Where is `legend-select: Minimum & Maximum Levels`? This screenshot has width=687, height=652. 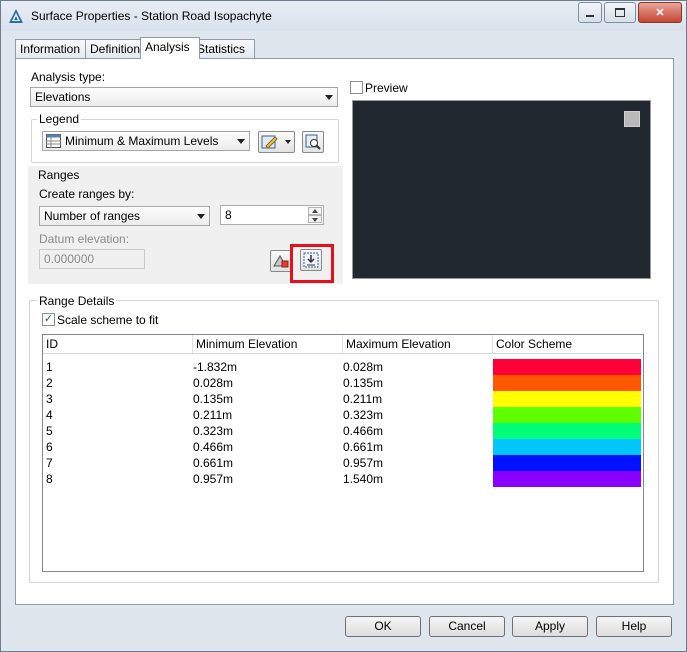
legend-select: Minimum & Maximum Levels is located at coordinates (146, 141).